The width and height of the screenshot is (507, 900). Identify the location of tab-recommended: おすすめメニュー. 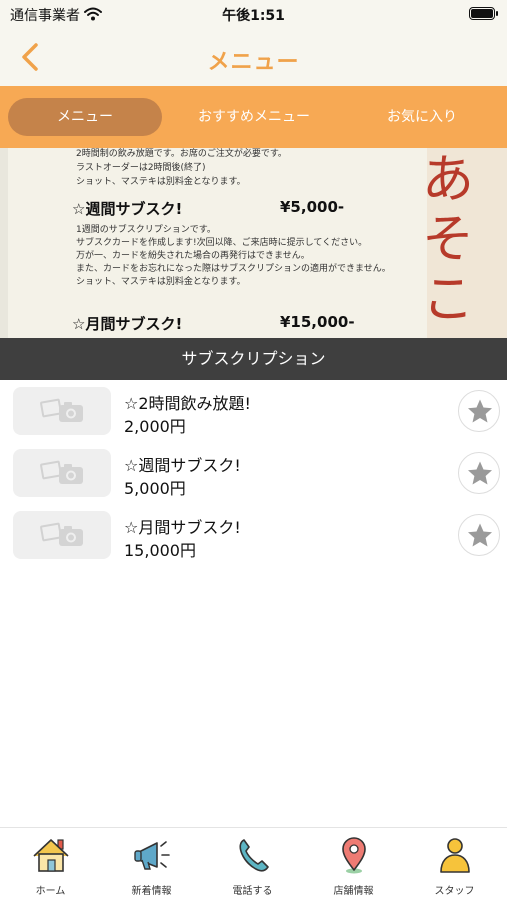
(254, 117).